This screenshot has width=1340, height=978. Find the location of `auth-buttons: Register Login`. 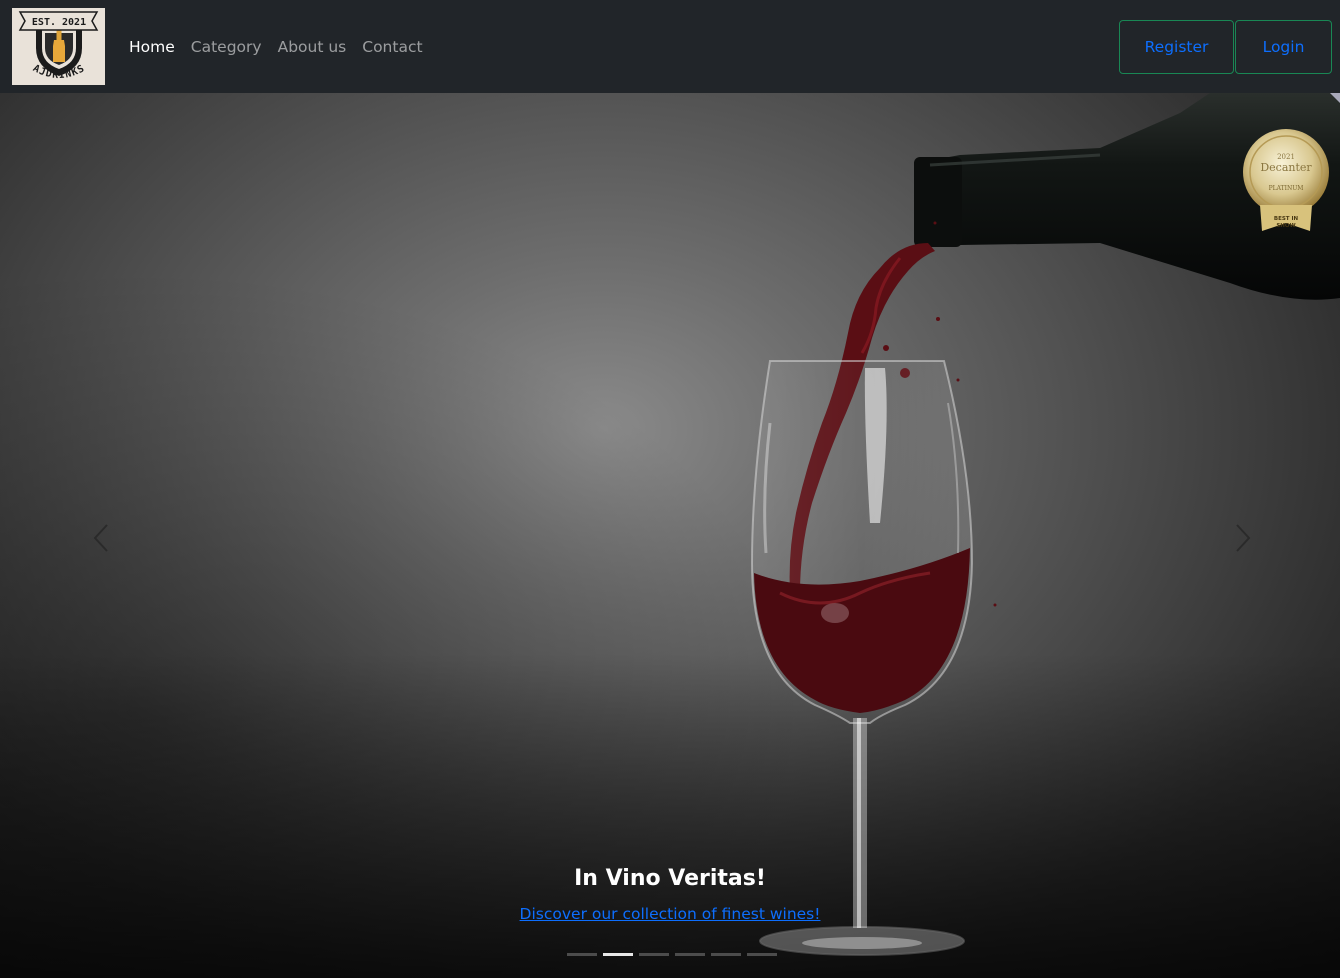

auth-buttons: Register Login is located at coordinates (1225, 47).